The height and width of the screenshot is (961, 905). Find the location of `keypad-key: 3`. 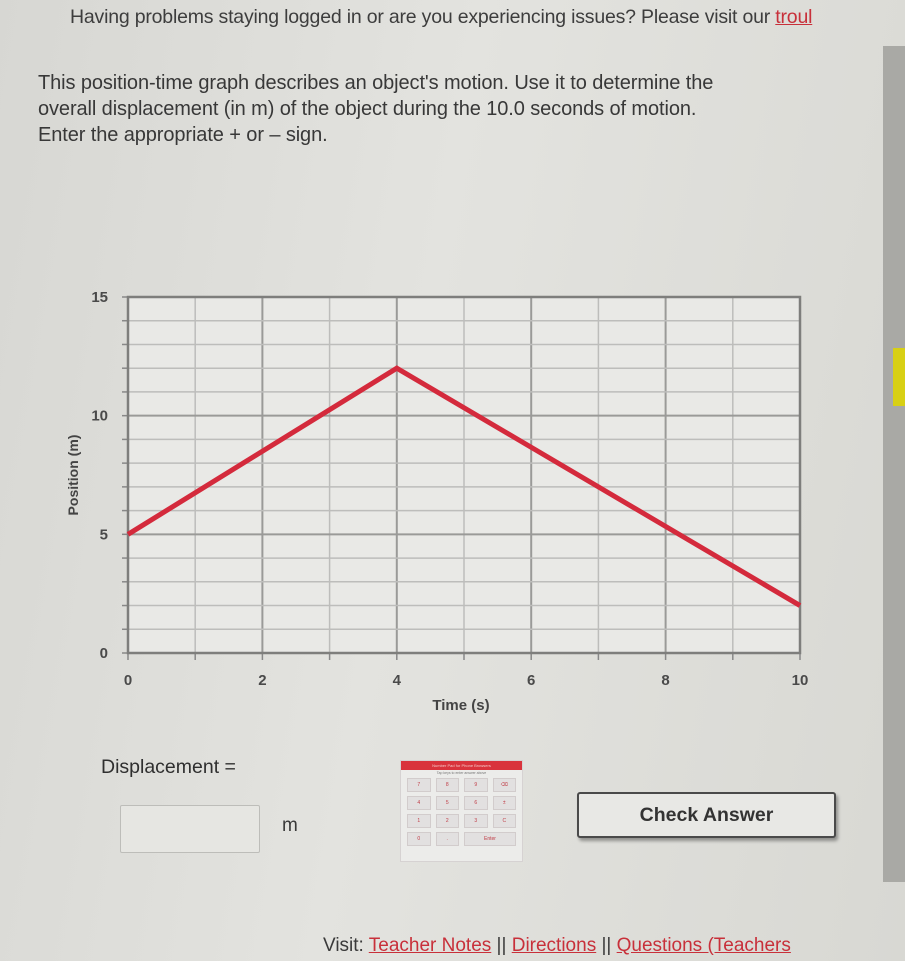

keypad-key: 3 is located at coordinates (476, 821).